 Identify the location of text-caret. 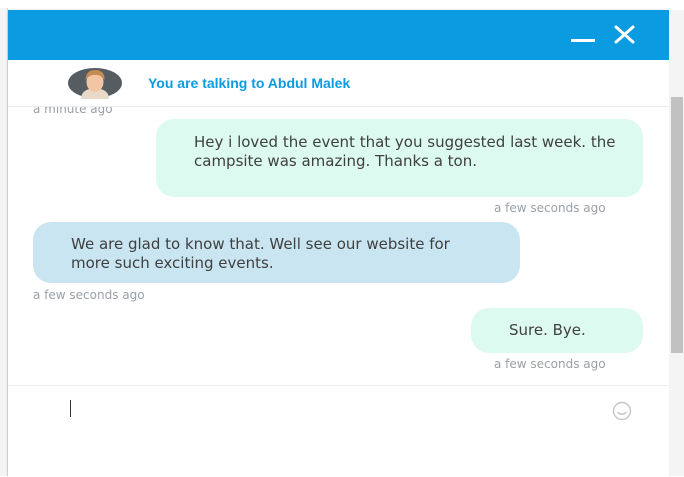
(70, 408).